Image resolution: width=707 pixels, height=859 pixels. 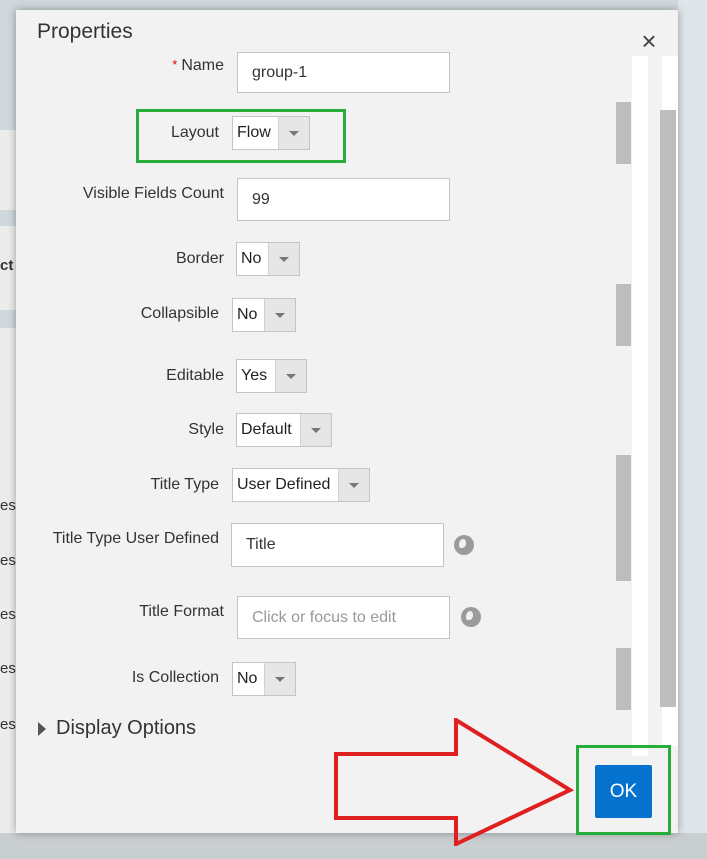 I want to click on title-format-field: Click or focus to edit, so click(x=343, y=617).